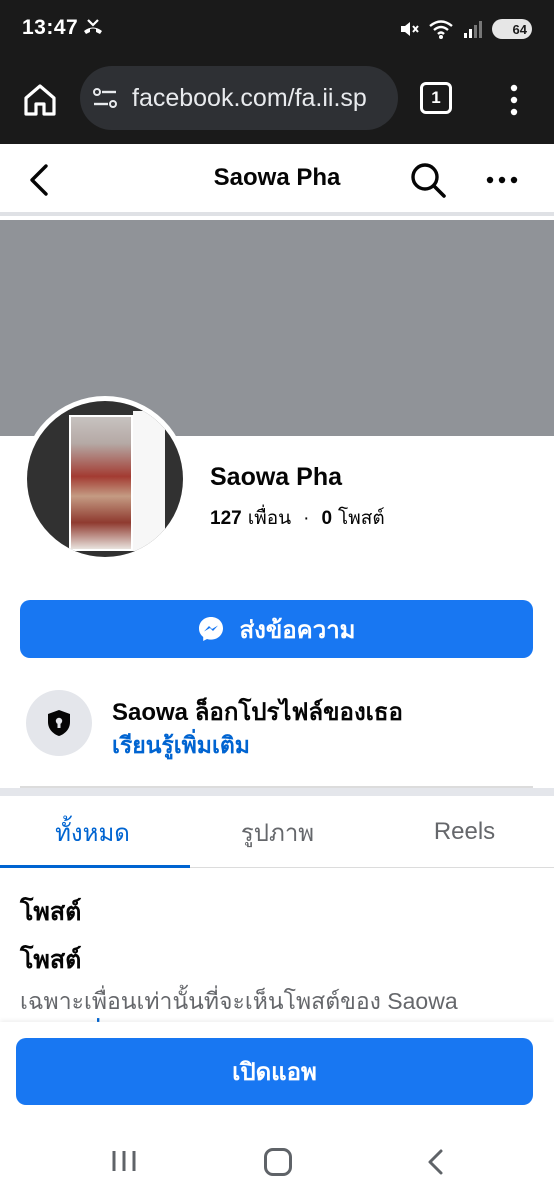 Image resolution: width=554 pixels, height=1200 pixels. I want to click on browser-toolbar: facebook.com/fa.ii.sp 1, so click(277, 101).